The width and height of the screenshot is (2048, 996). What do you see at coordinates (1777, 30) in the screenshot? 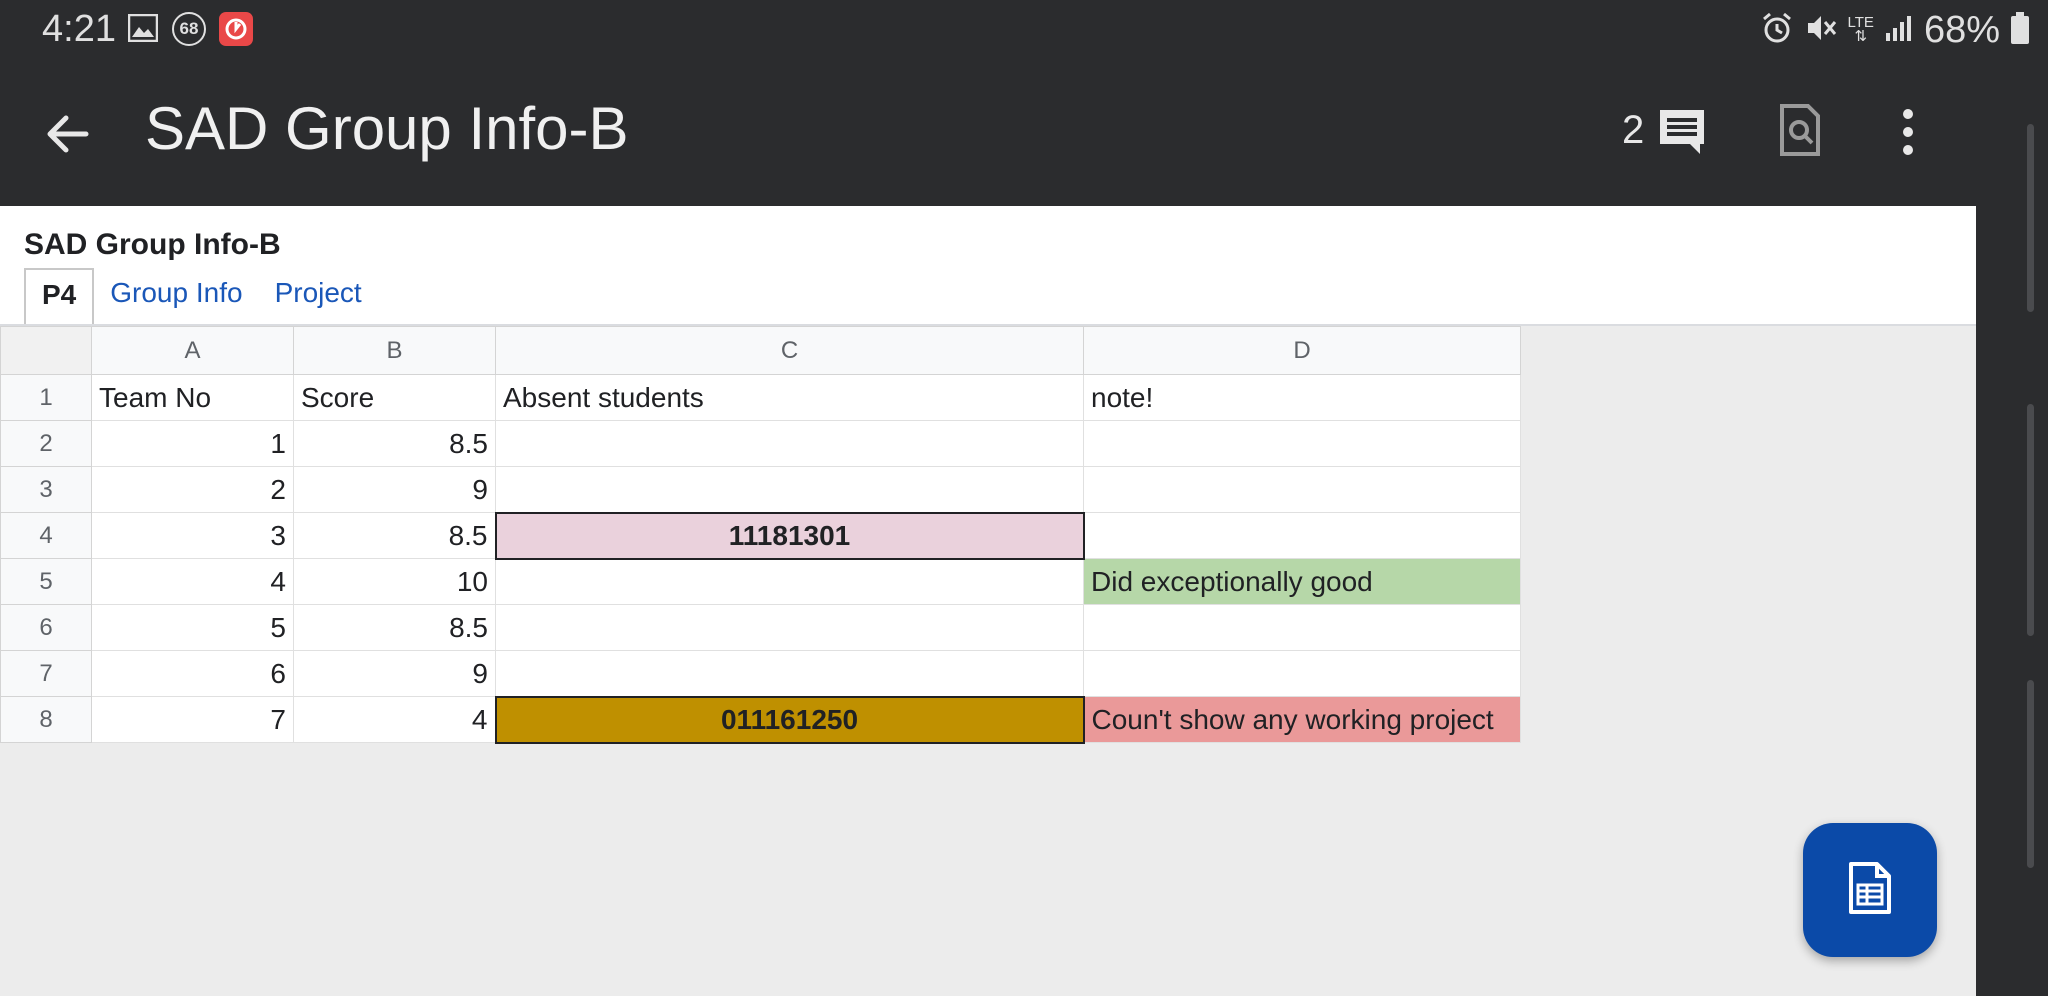
I see `alarm-icon` at bounding box center [1777, 30].